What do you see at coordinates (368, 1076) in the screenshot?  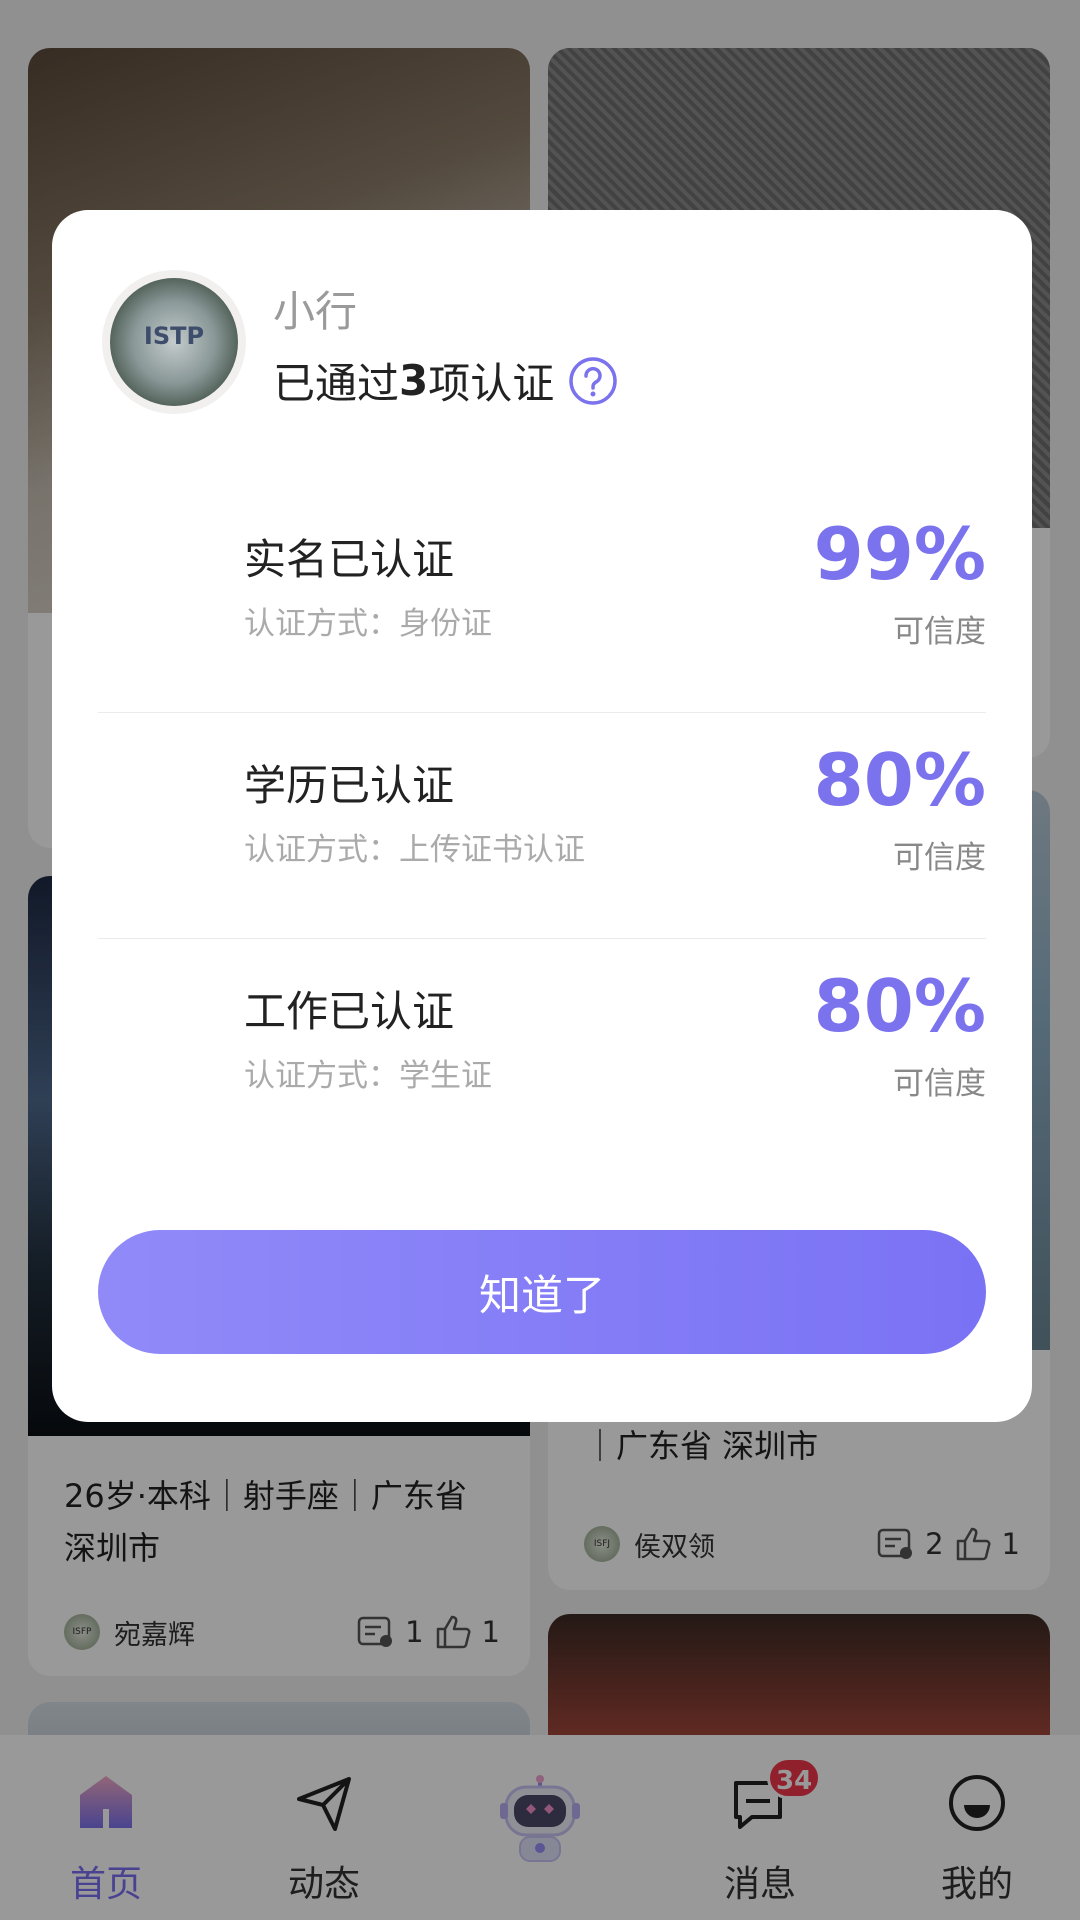 I see `certification-method: 认证方式：学生证` at bounding box center [368, 1076].